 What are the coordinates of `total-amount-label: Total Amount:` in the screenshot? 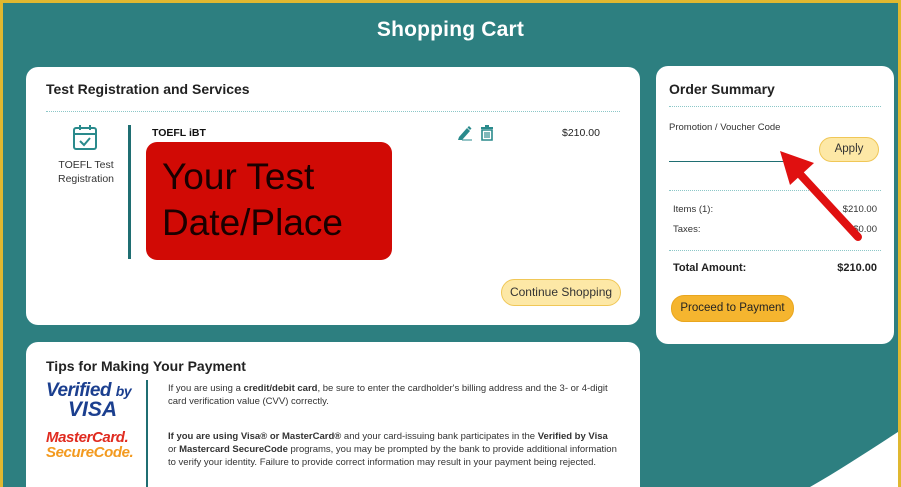 It's located at (710, 268).